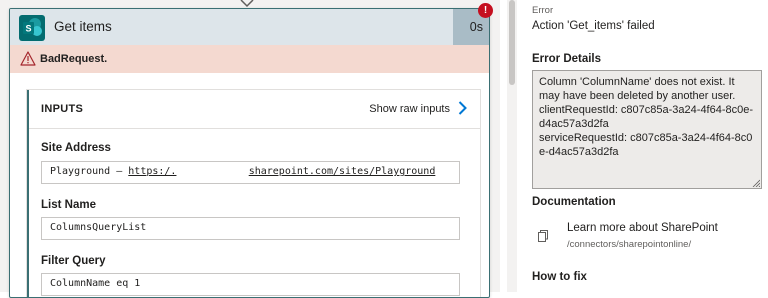 The height and width of the screenshot is (298, 768). Describe the element at coordinates (593, 26) in the screenshot. I see `action-failed-text: Action 'Get_items' failed` at that location.